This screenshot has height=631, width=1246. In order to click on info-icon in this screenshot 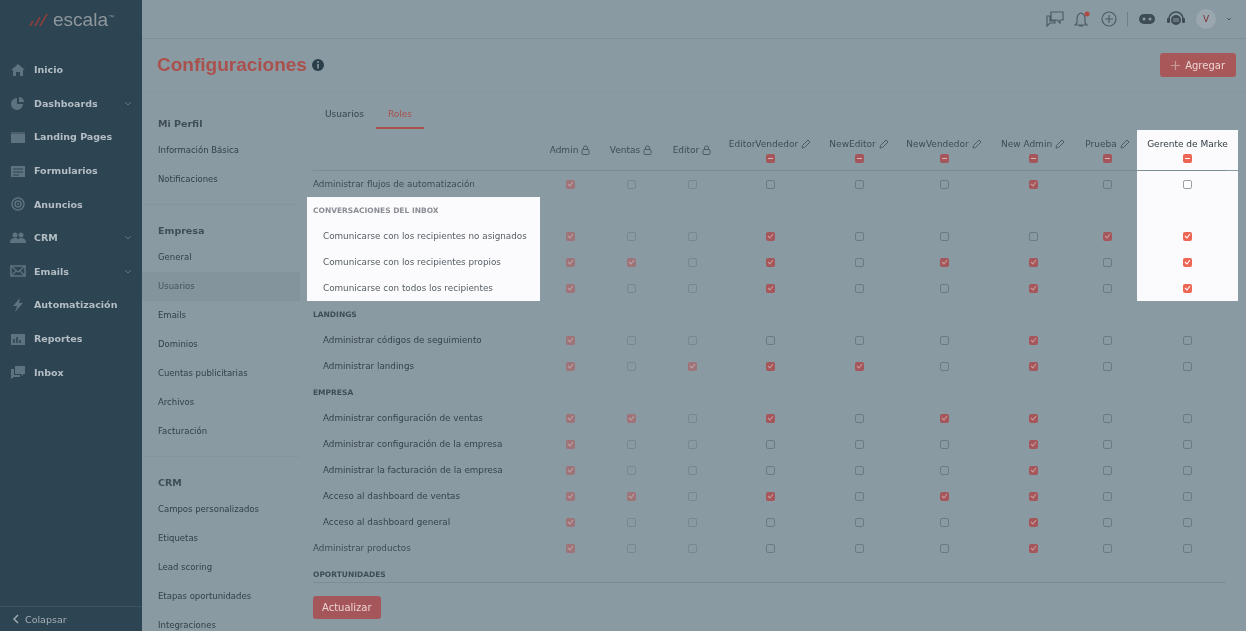, I will do `click(317, 65)`.